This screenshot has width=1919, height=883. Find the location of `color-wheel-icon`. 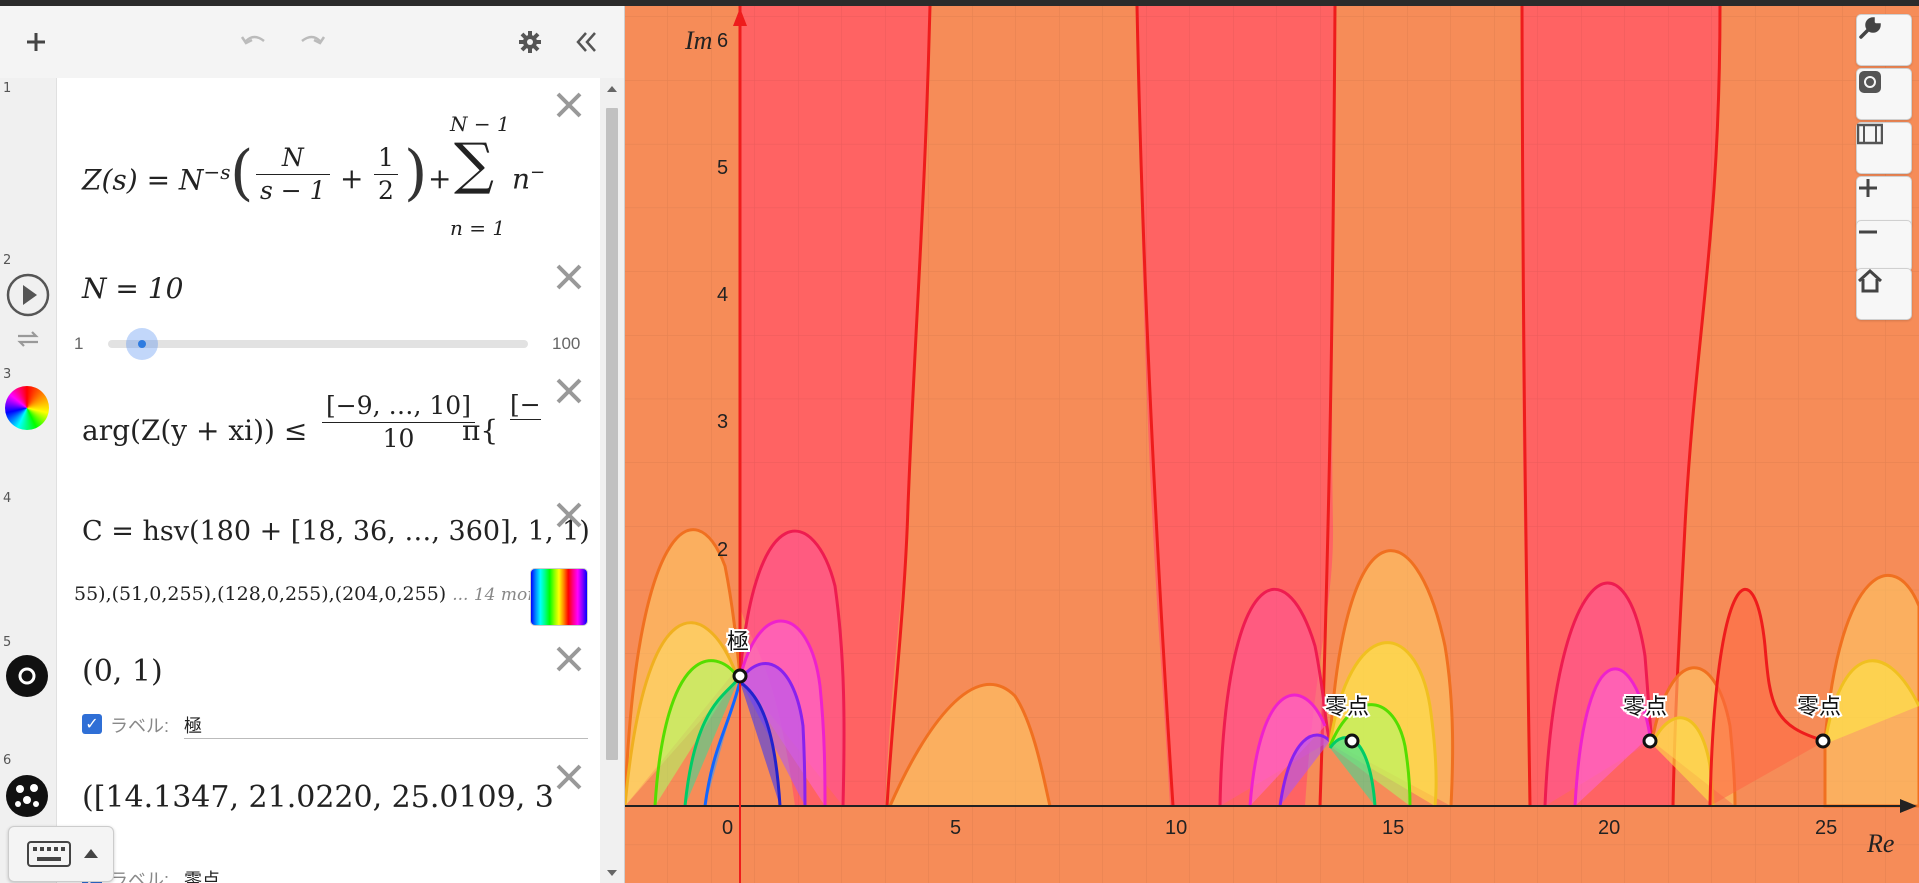

color-wheel-icon is located at coordinates (27, 408).